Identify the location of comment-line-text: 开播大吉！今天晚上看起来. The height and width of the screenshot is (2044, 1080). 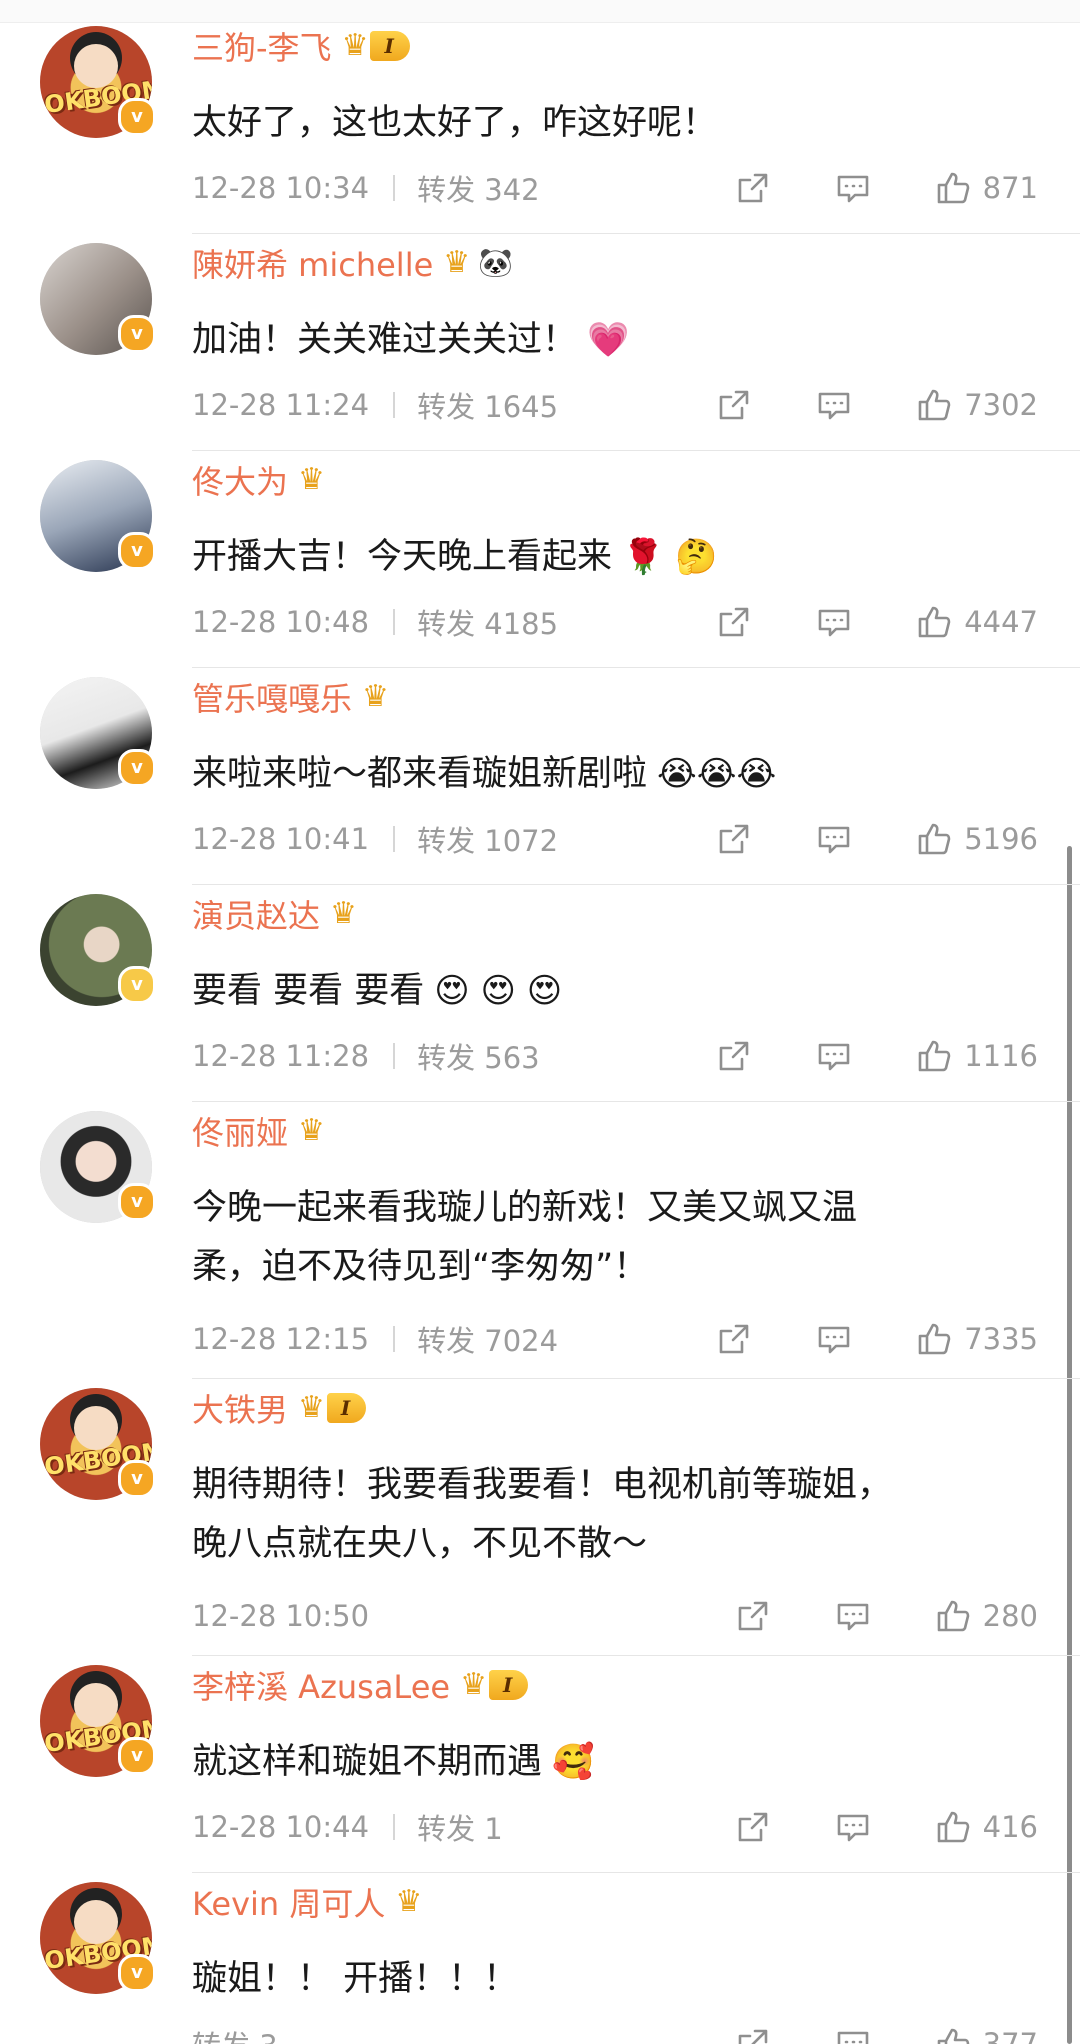
(402, 557).